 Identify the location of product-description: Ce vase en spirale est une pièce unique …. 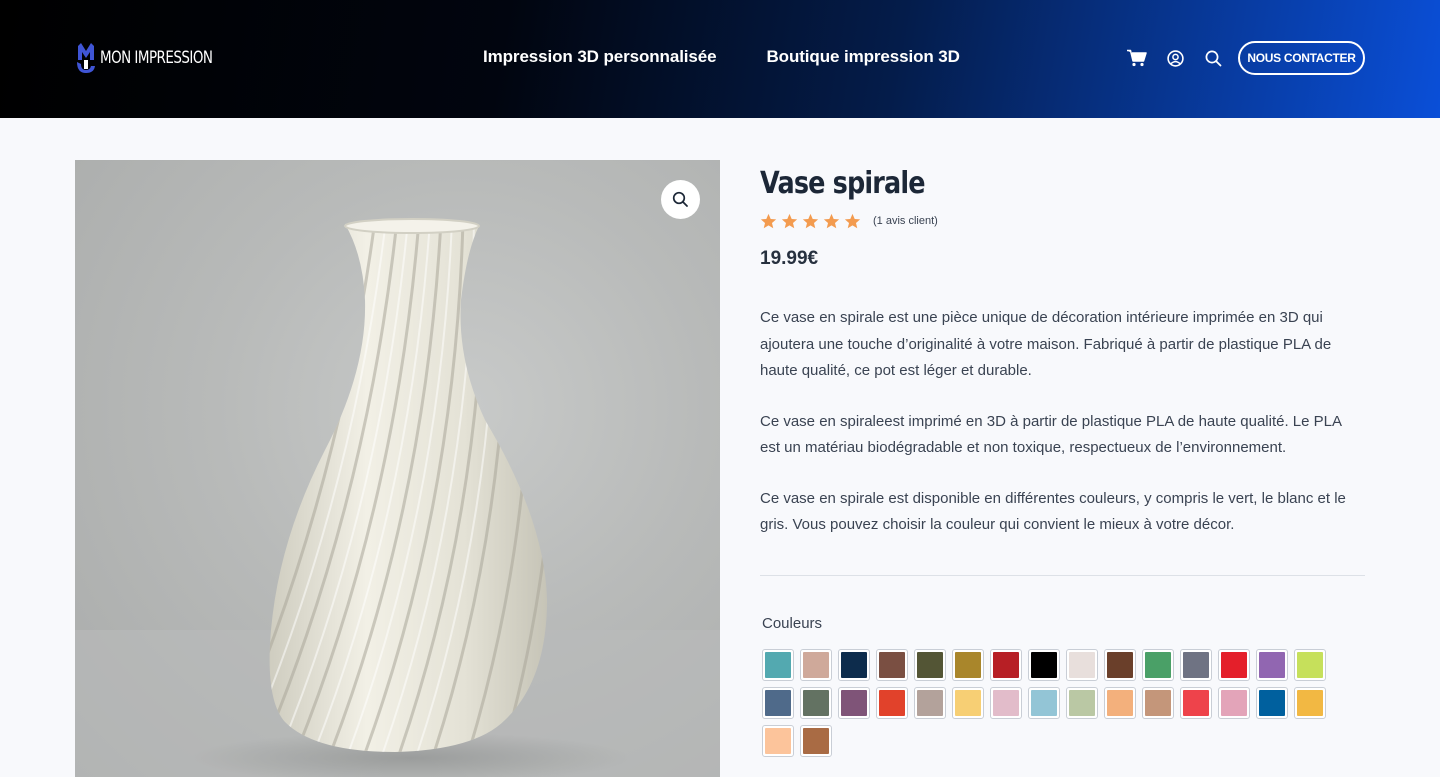
(1062, 422).